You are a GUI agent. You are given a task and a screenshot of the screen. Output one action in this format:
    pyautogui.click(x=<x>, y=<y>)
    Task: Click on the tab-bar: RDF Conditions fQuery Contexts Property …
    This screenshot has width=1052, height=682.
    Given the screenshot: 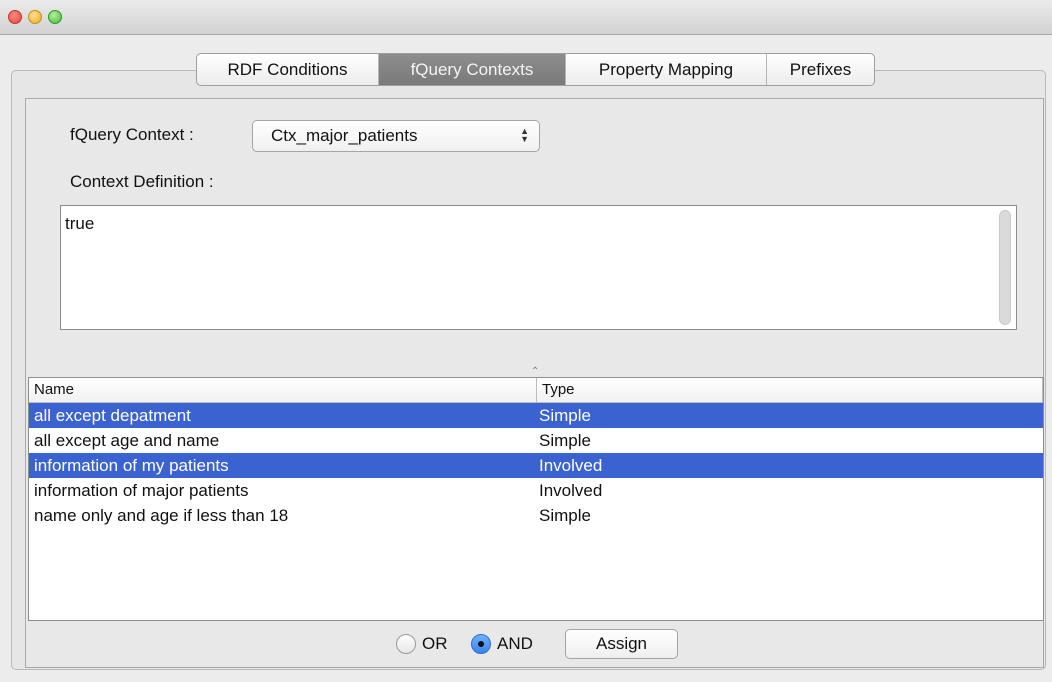 What is the action you would take?
    pyautogui.click(x=535, y=69)
    